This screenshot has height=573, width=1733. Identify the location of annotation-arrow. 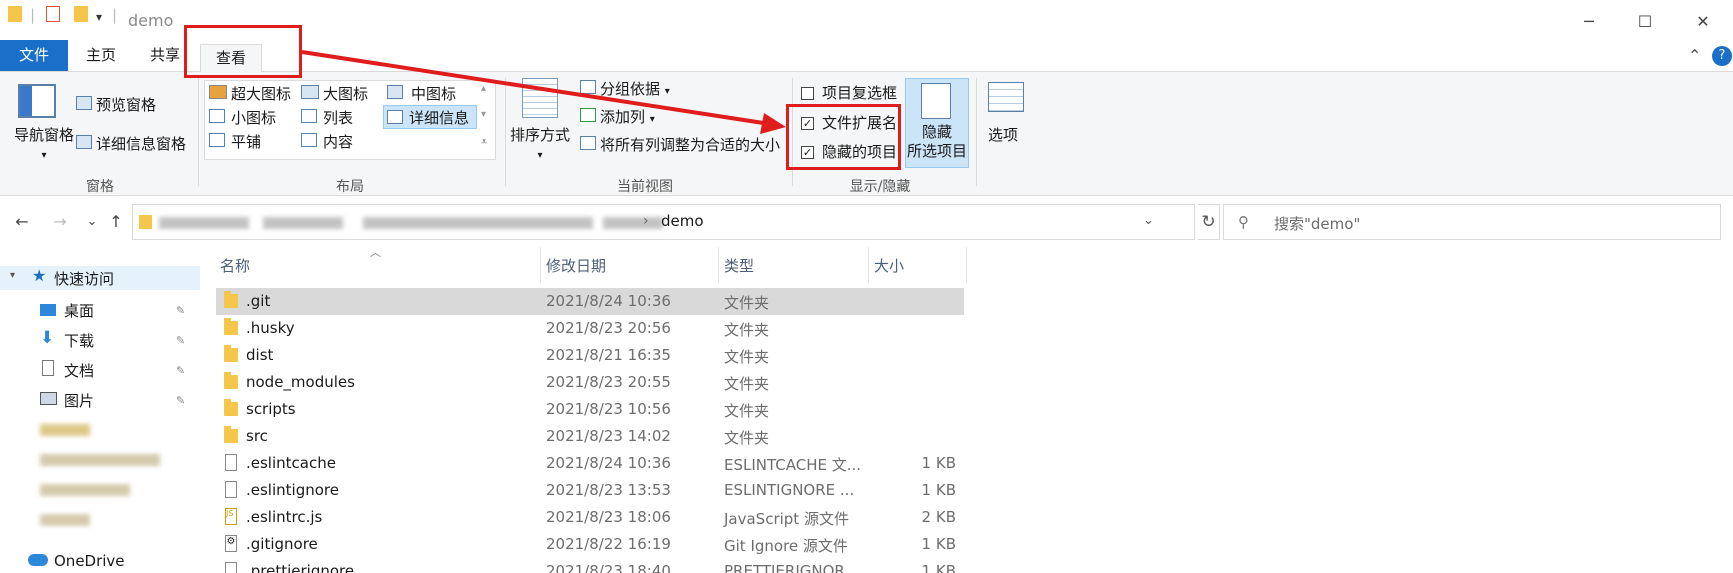
(543, 92).